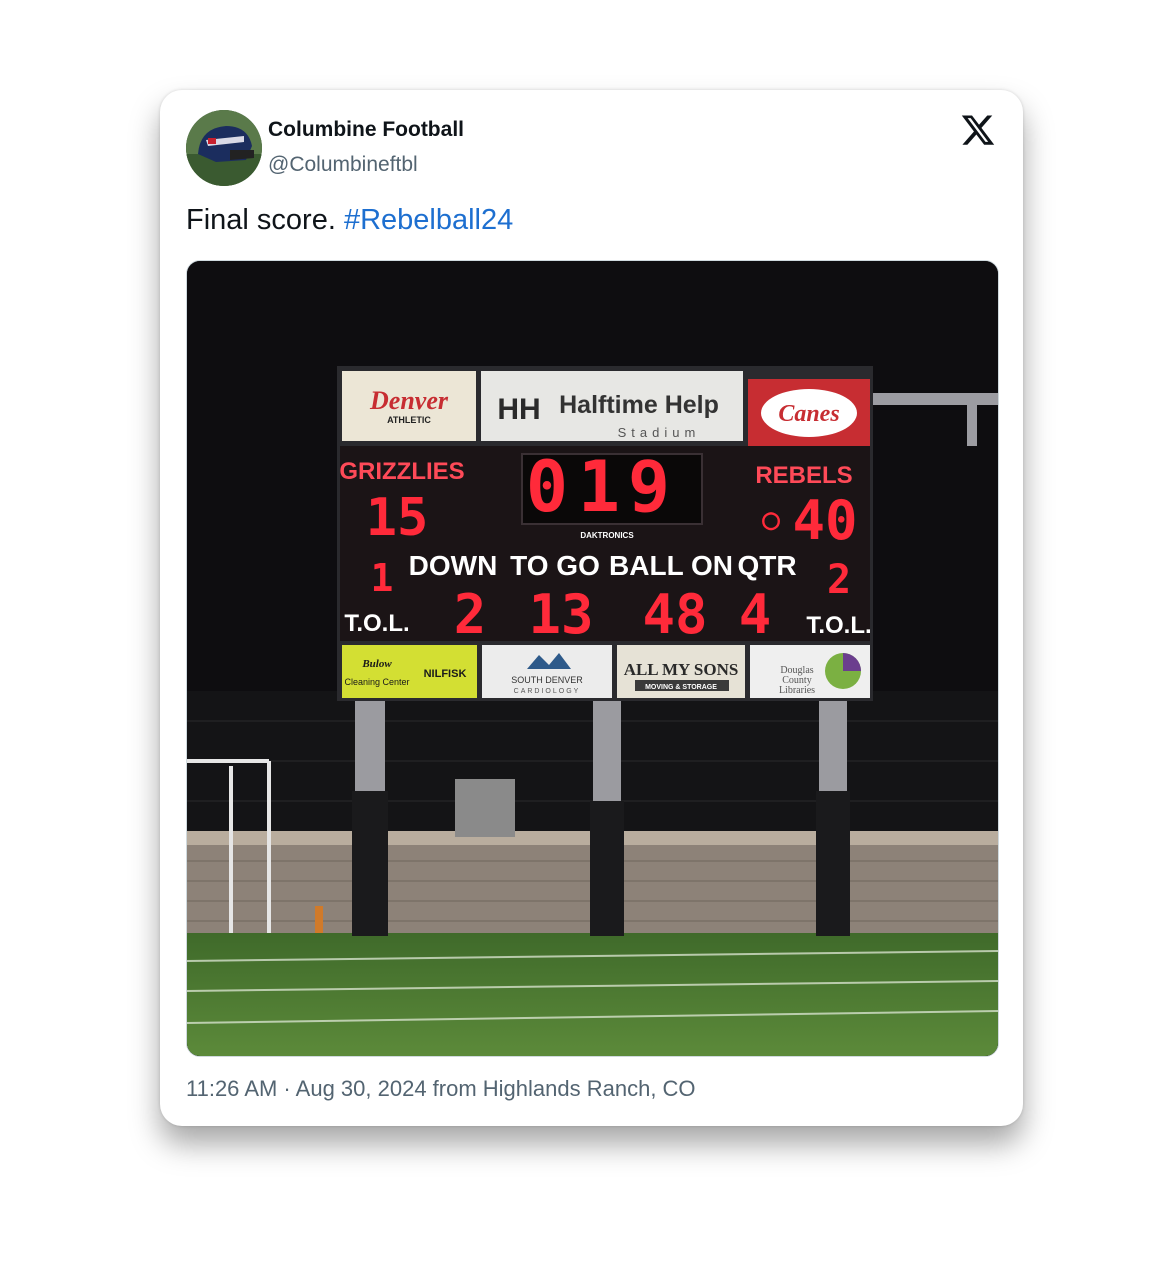 This screenshot has height=1288, width=1153. What do you see at coordinates (376, 682) in the screenshot?
I see `sponsor-cleaning-center: Cleaning Center` at bounding box center [376, 682].